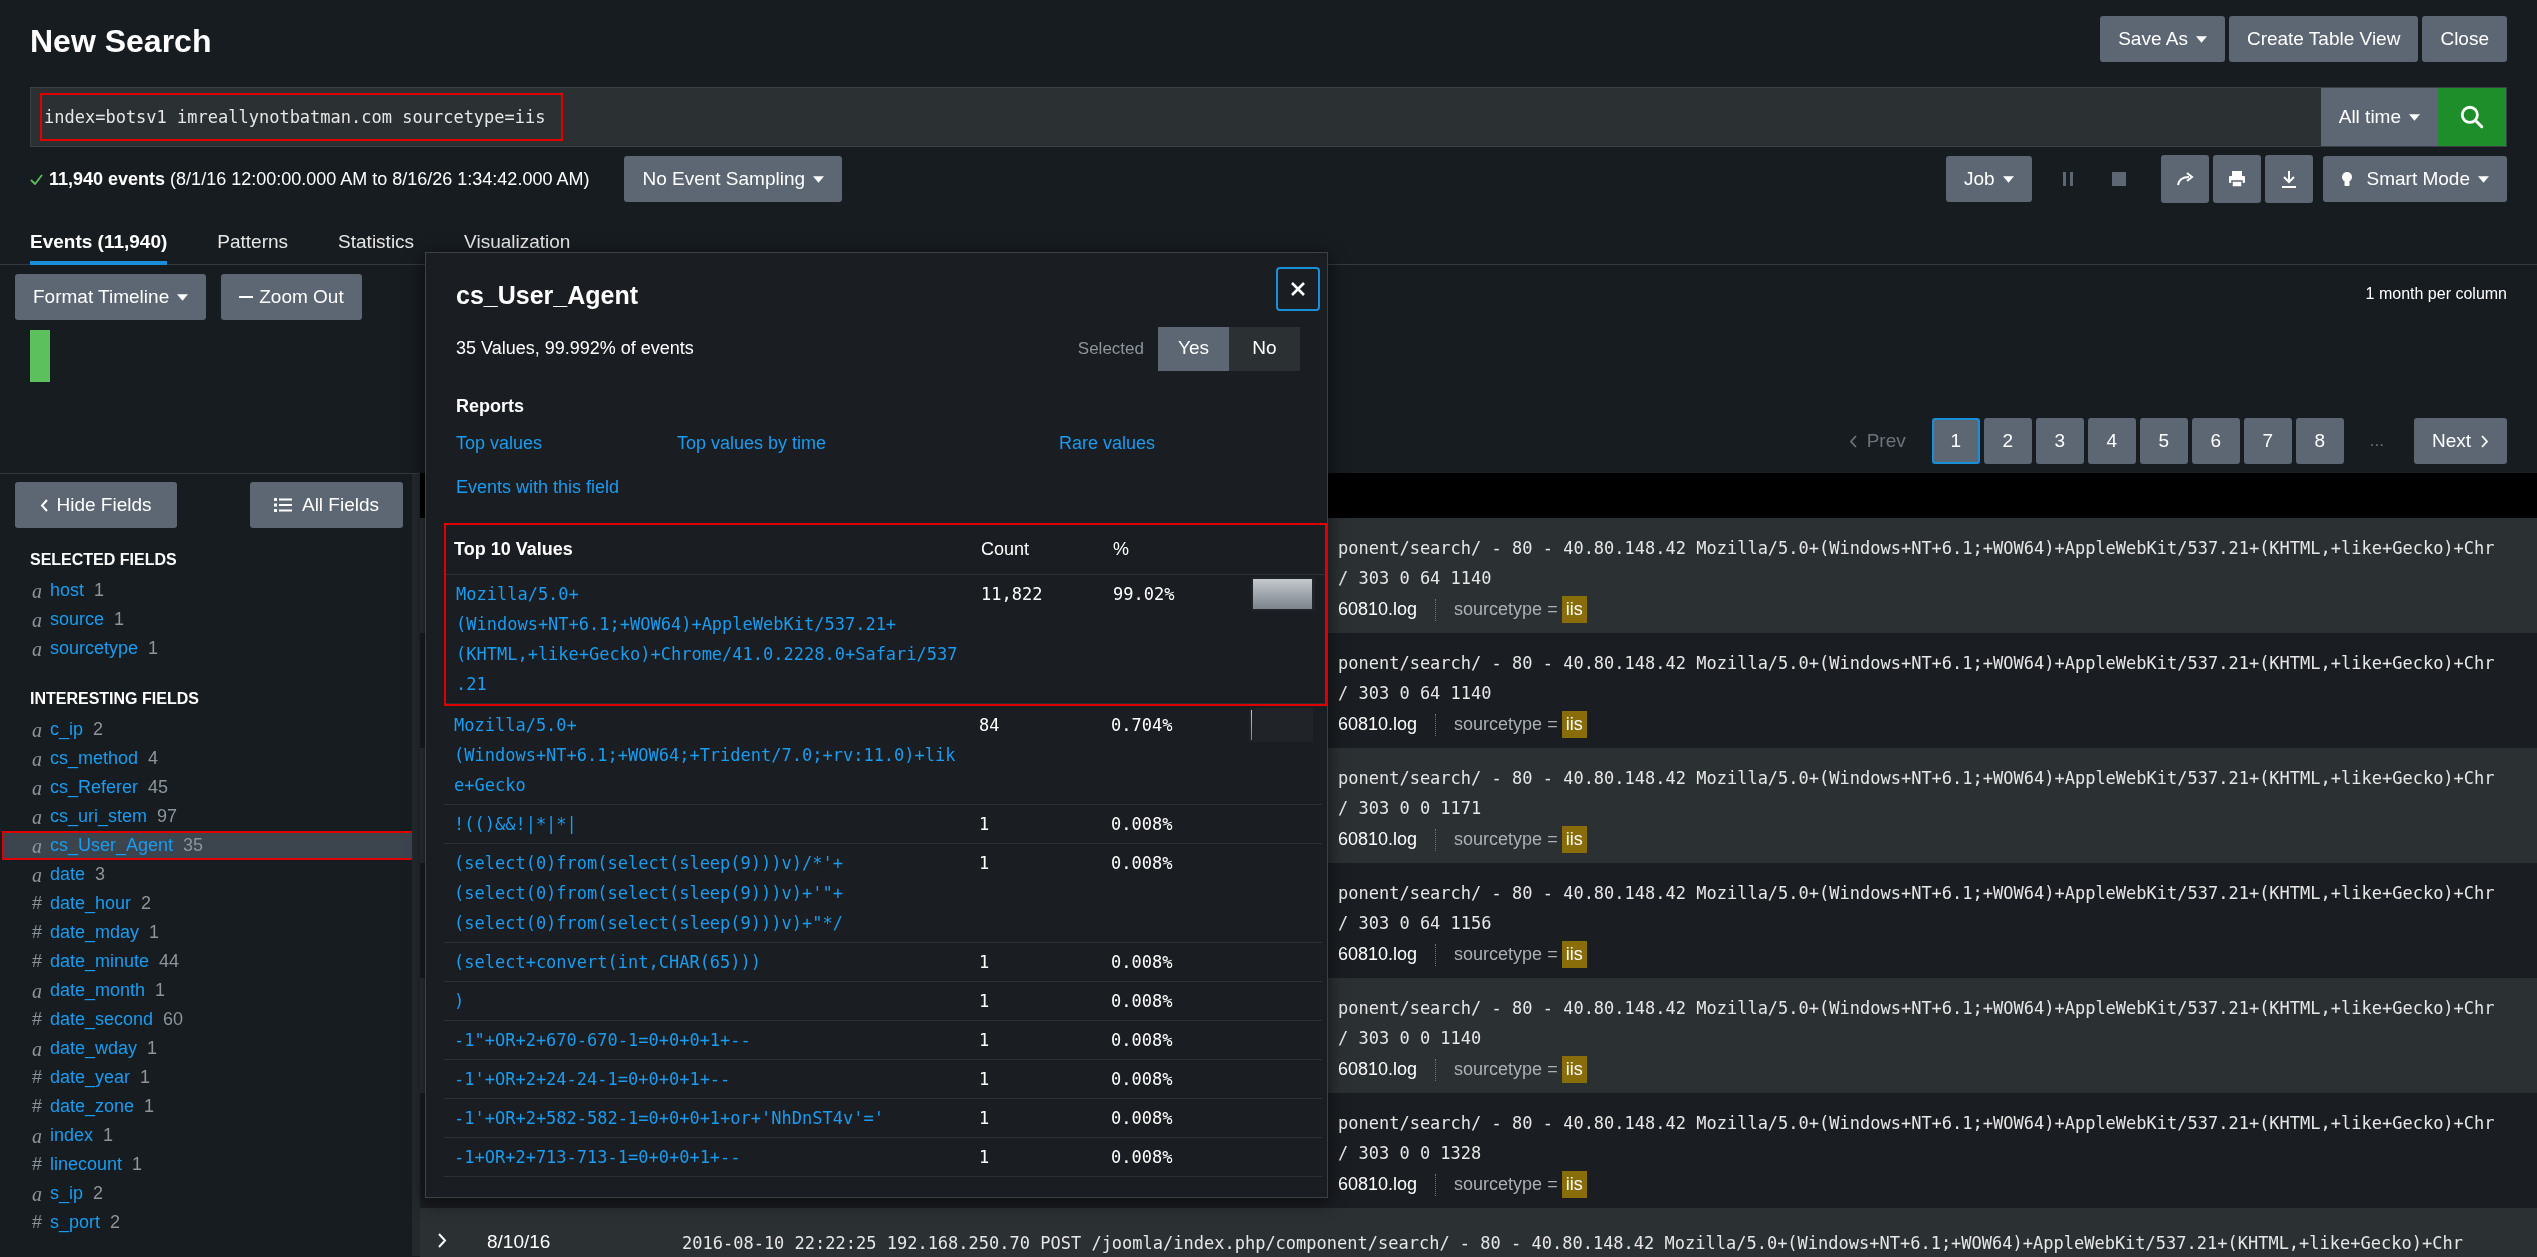 The image size is (2537, 1257). What do you see at coordinates (208, 1193) in the screenshot?
I see `field-list-item: a s_ip 2` at bounding box center [208, 1193].